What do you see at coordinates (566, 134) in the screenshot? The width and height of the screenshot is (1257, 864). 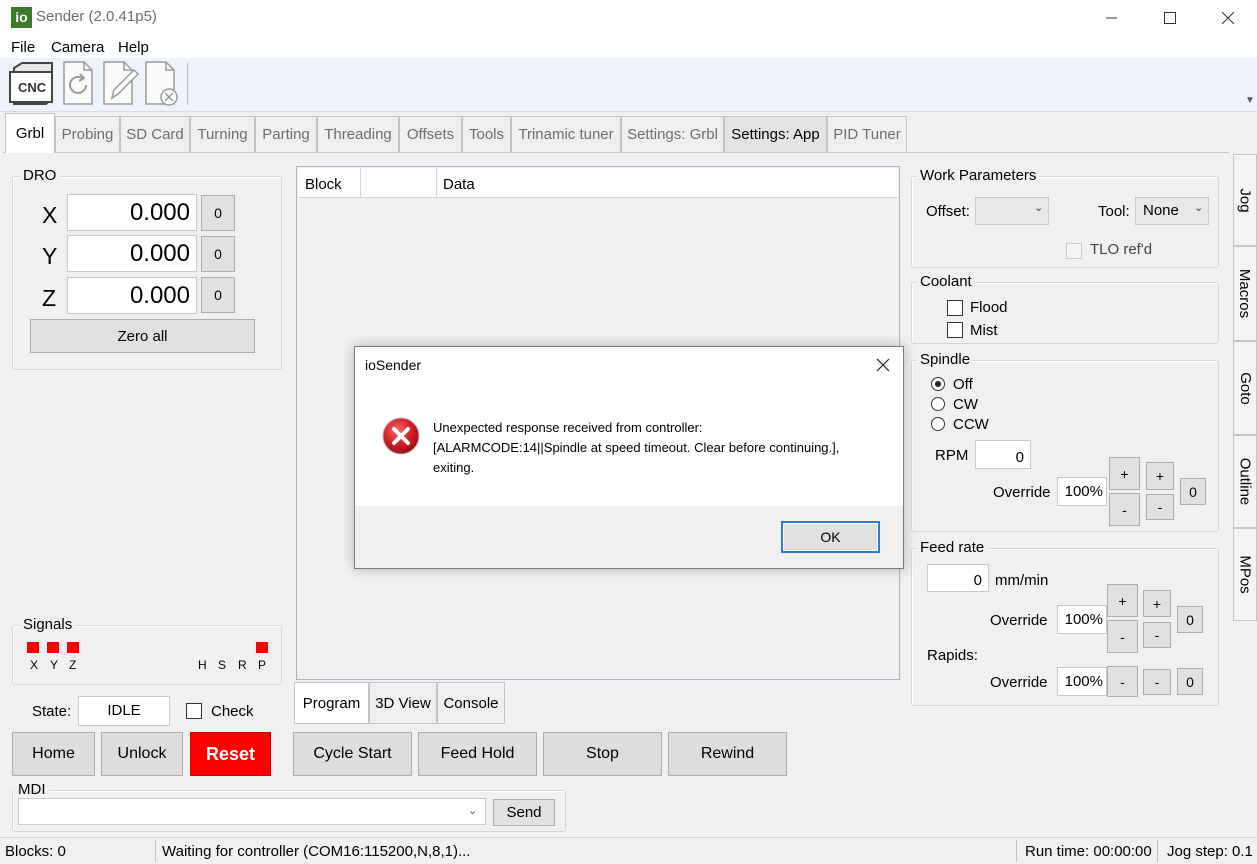 I see `tab-trinamic-tuner: Trinamic tuner` at bounding box center [566, 134].